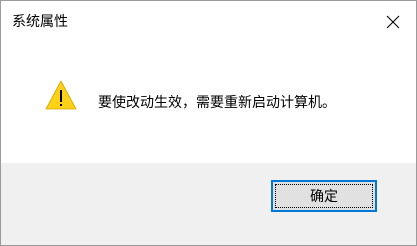 This screenshot has height=246, width=417. Describe the element at coordinates (61, 95) in the screenshot. I see `warning-icon` at that location.